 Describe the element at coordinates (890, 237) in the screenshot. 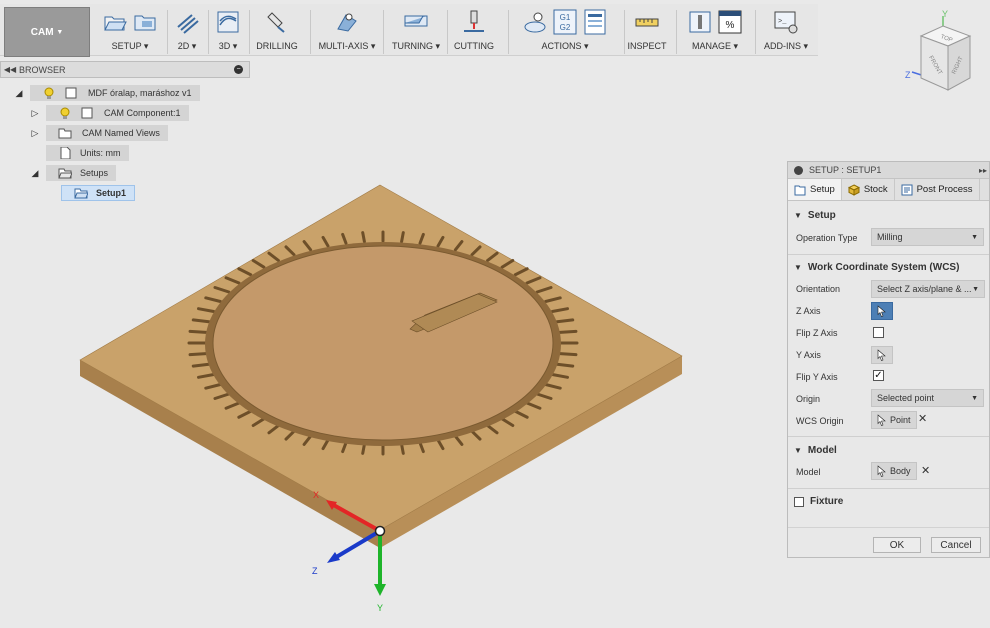

I see `operation-type-value: Milling` at that location.